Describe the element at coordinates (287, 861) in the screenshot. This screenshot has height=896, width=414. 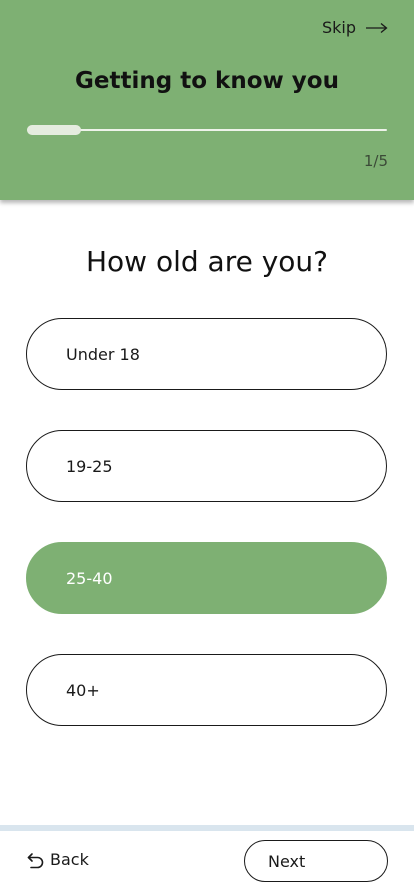
I see `next-label: Next` at that location.